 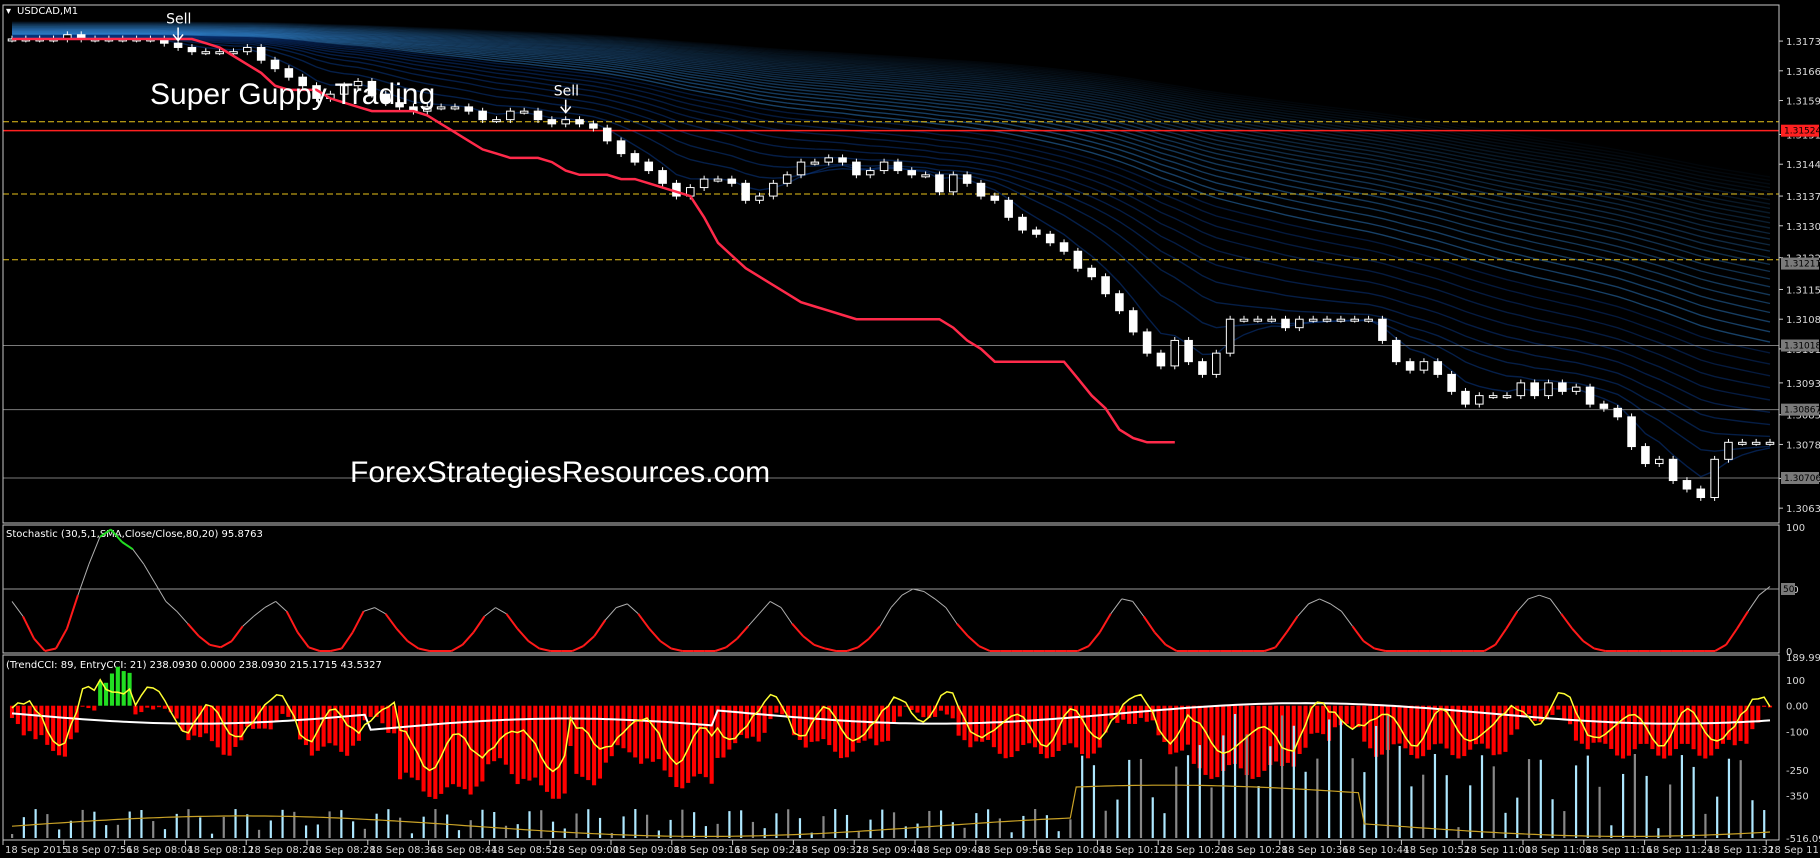 What do you see at coordinates (1803, 102) in the screenshot?
I see `price-tick-label: 1.31595` at bounding box center [1803, 102].